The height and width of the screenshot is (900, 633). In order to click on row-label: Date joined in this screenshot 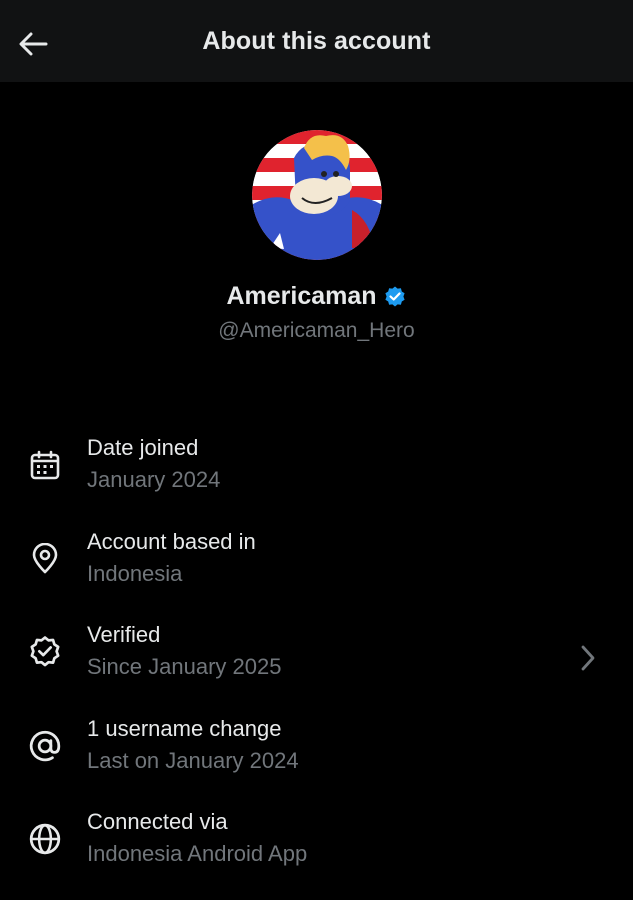, I will do `click(143, 447)`.